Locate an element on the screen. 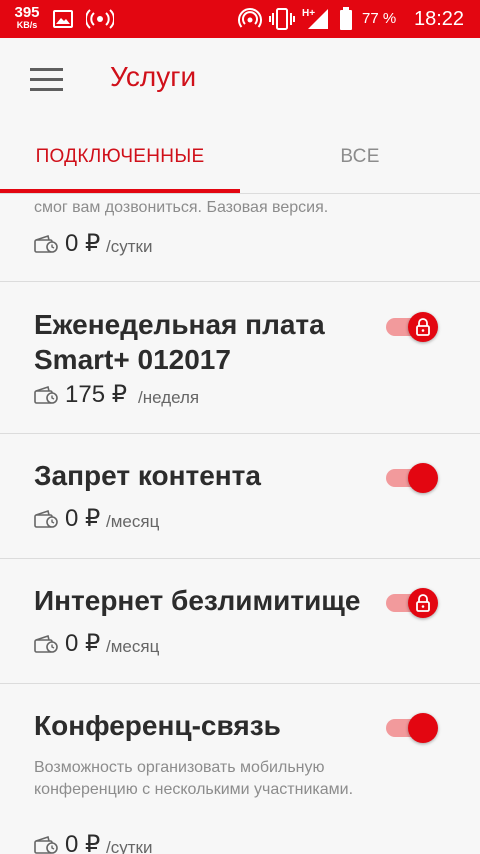 This screenshot has width=480, height=854. service-title: Интернет безлимитище is located at coordinates (197, 600).